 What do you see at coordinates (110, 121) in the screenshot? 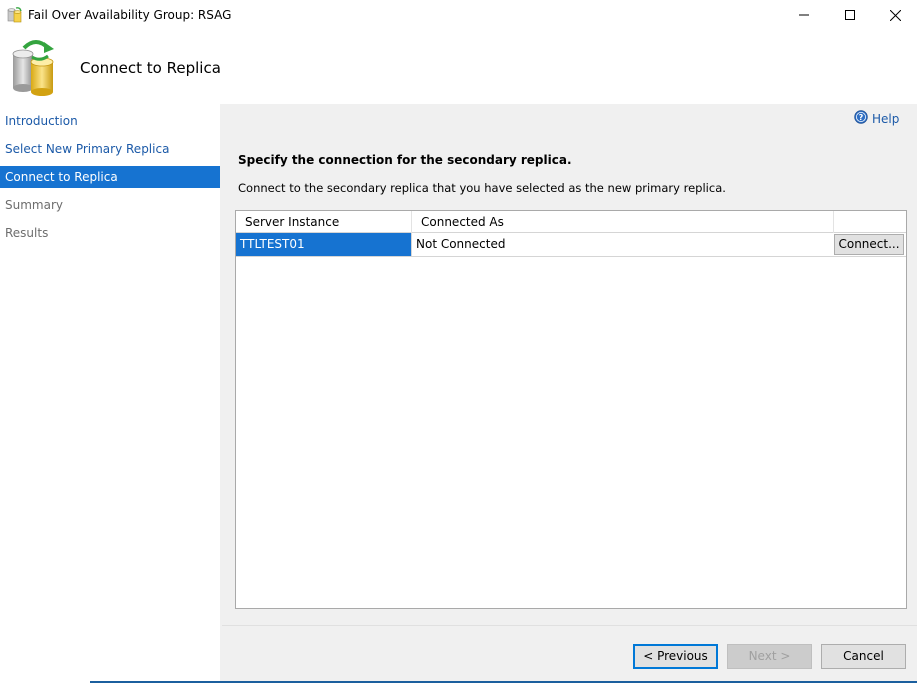
I see `nav-item-introduction: Introduction` at bounding box center [110, 121].